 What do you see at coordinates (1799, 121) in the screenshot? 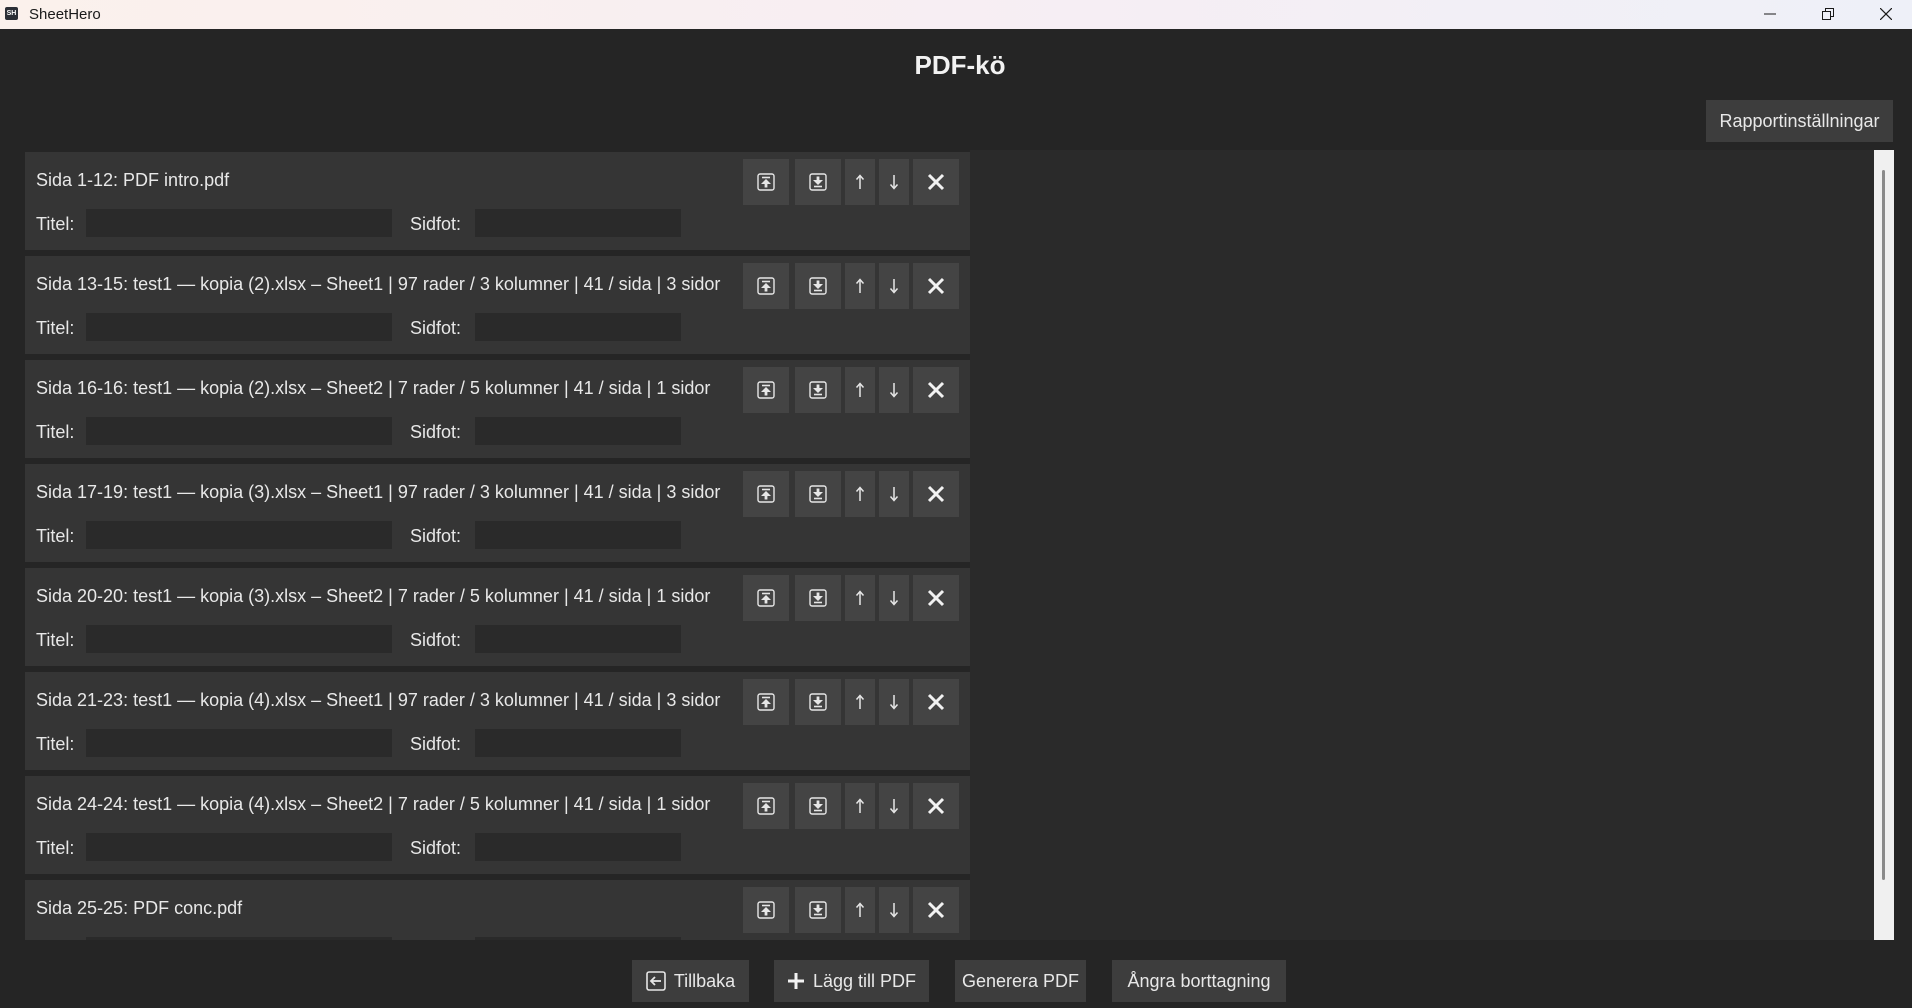
I see `report-settings-button: Rapportinställningar` at bounding box center [1799, 121].